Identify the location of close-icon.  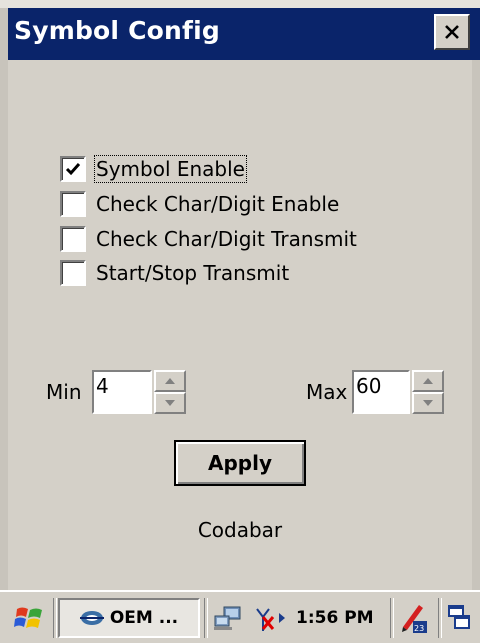
(452, 32).